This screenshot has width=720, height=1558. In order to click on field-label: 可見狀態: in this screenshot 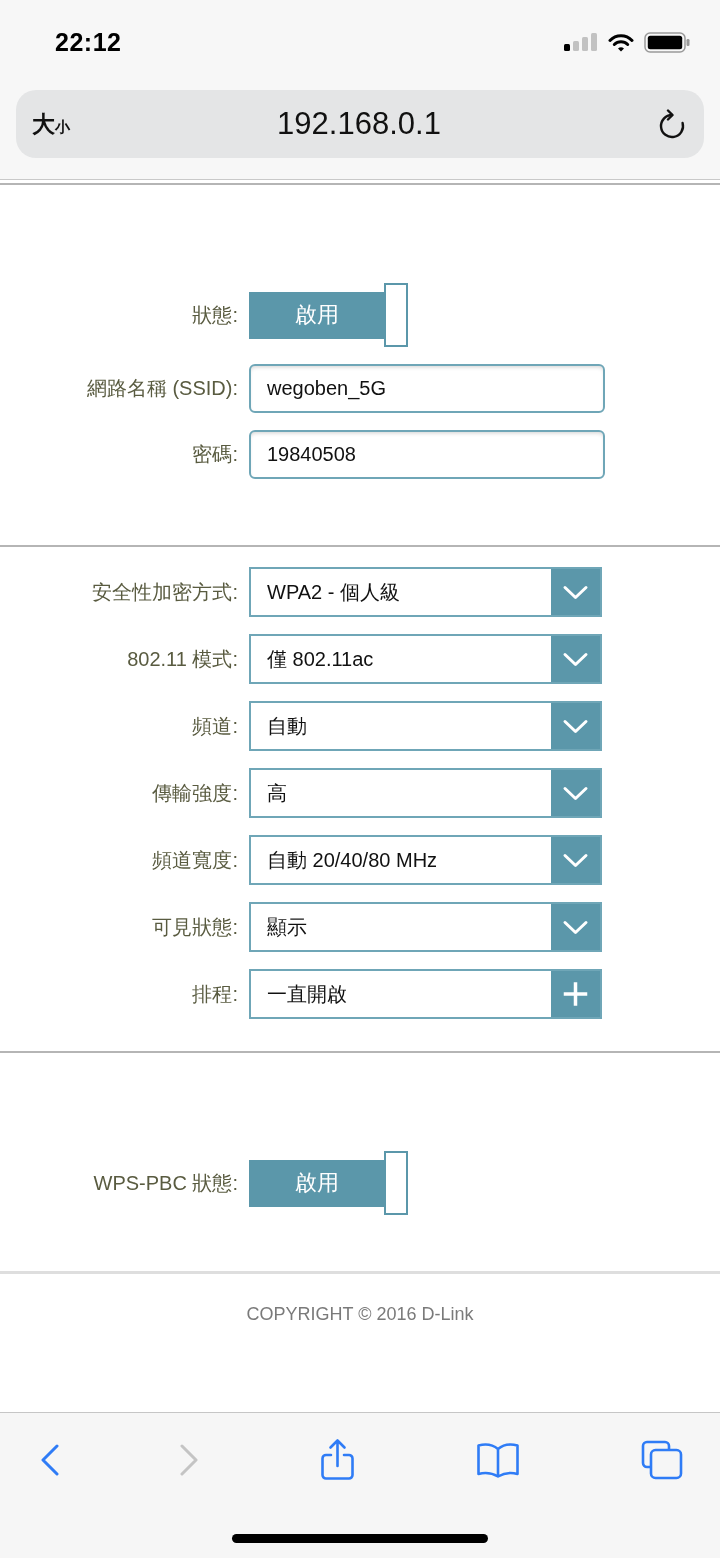, I will do `click(194, 927)`.